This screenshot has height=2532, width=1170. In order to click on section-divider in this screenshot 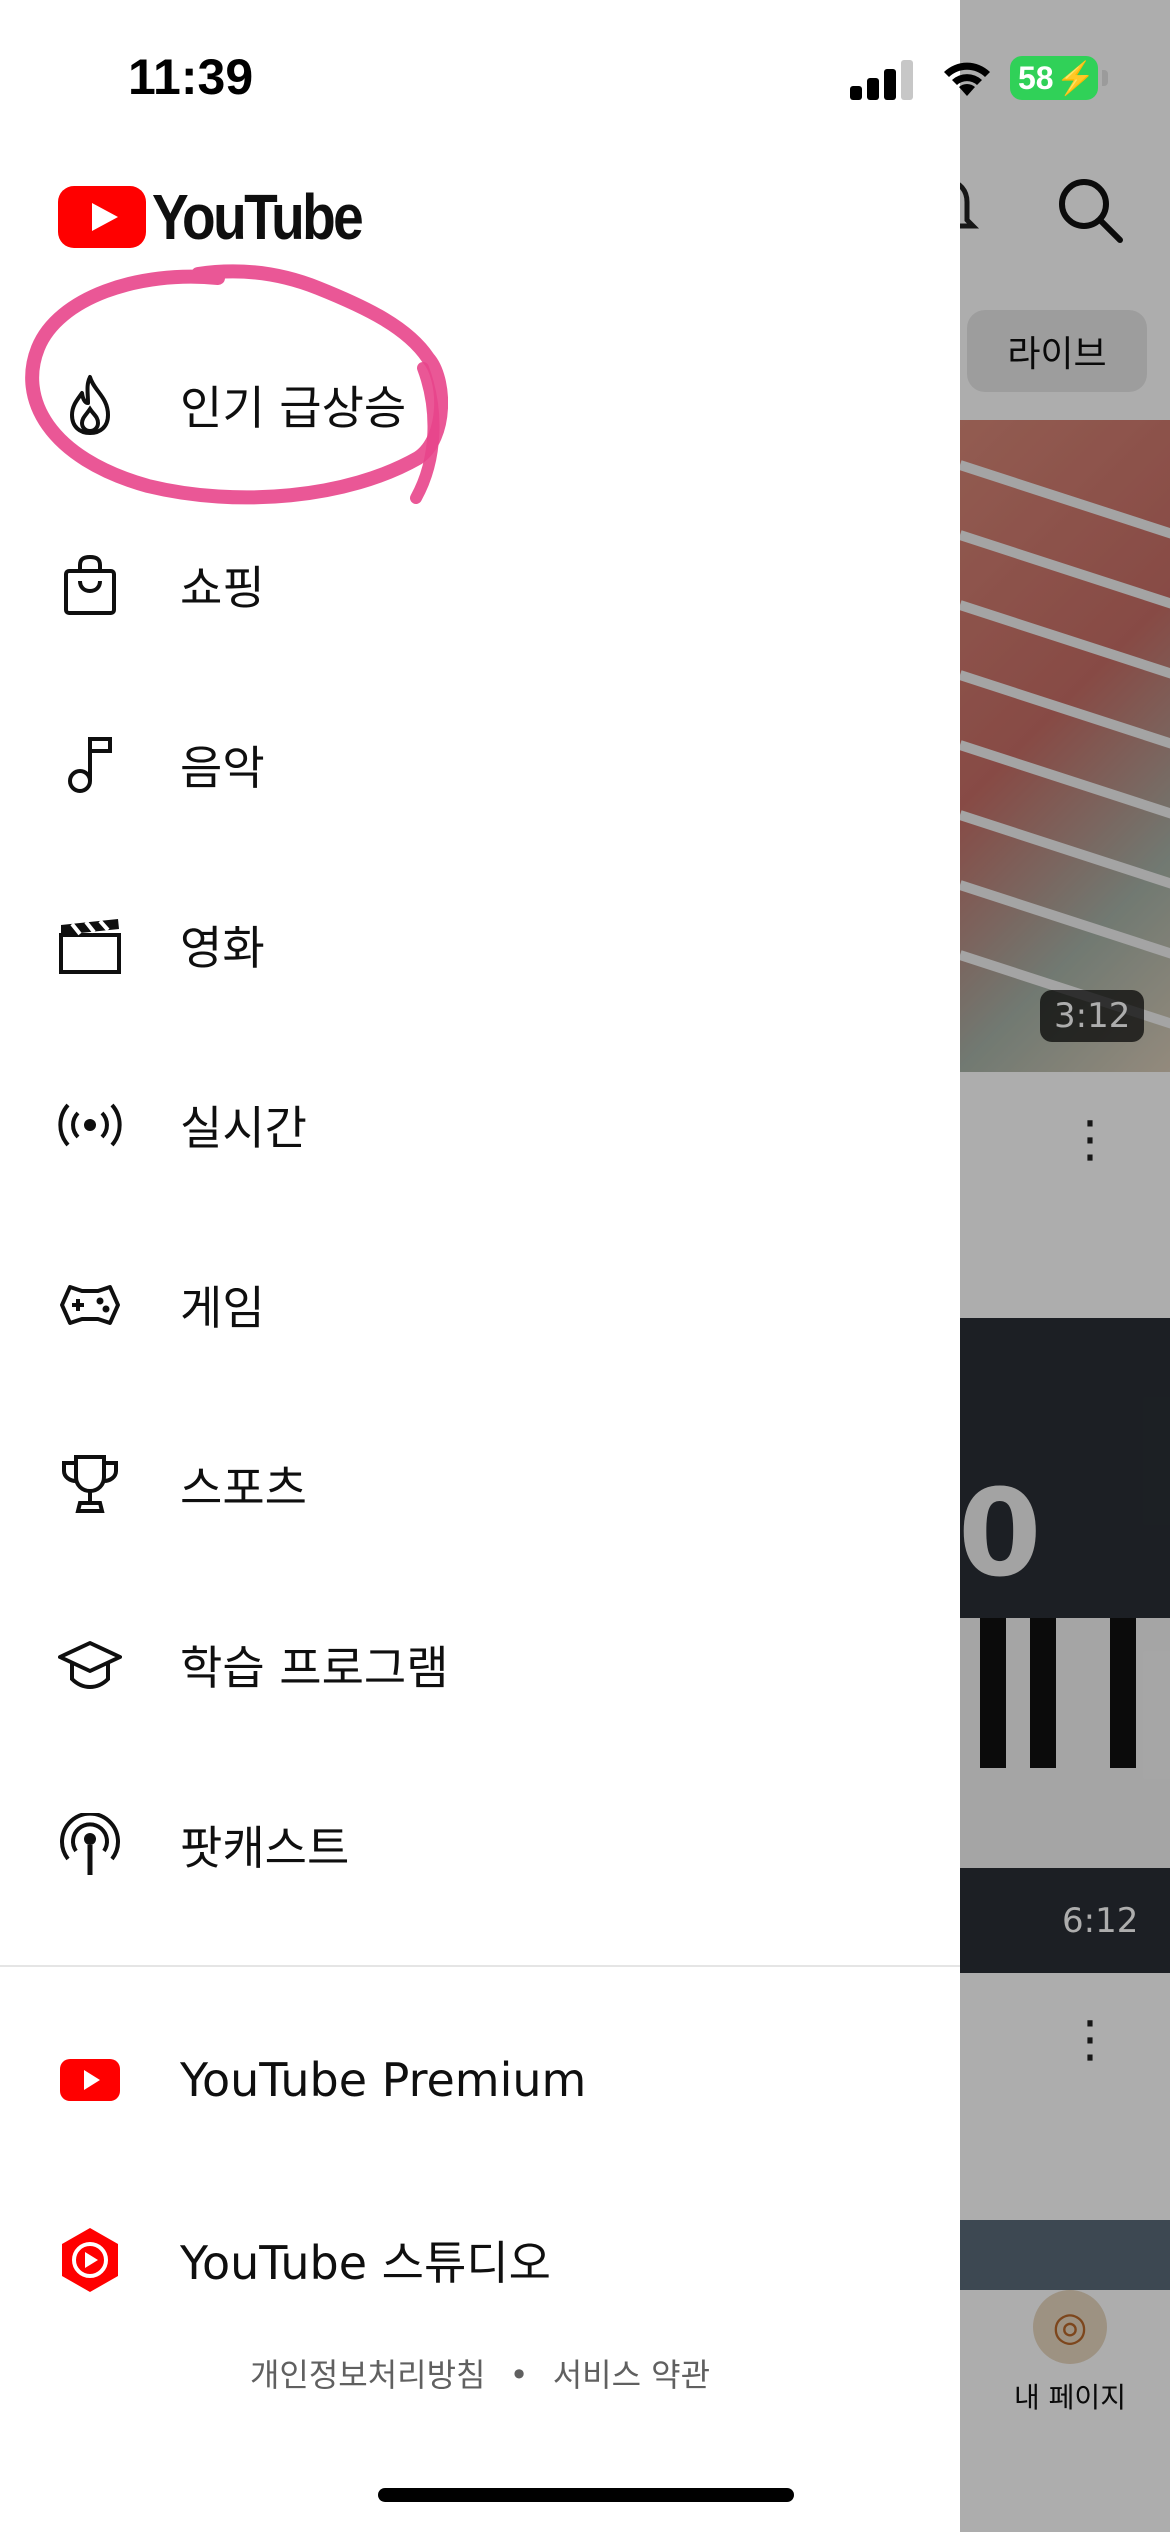, I will do `click(480, 1966)`.